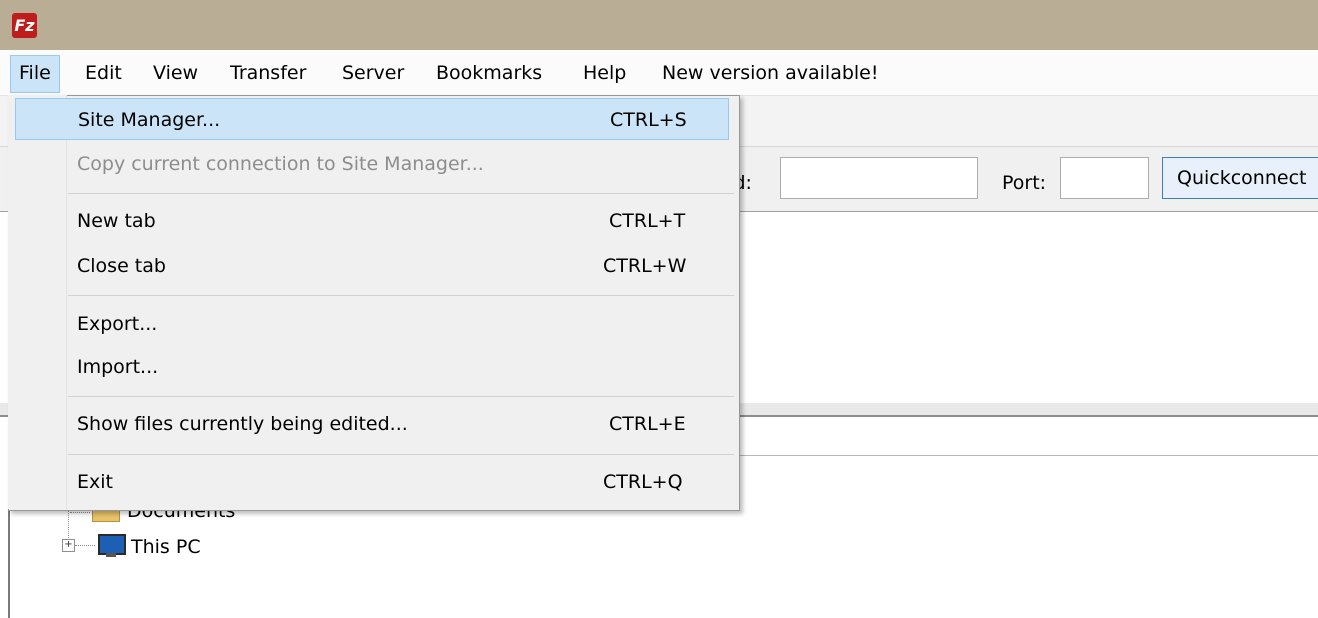 This screenshot has height=618, width=1318. I want to click on menu-bookmarks: Bookmarks, so click(489, 73).